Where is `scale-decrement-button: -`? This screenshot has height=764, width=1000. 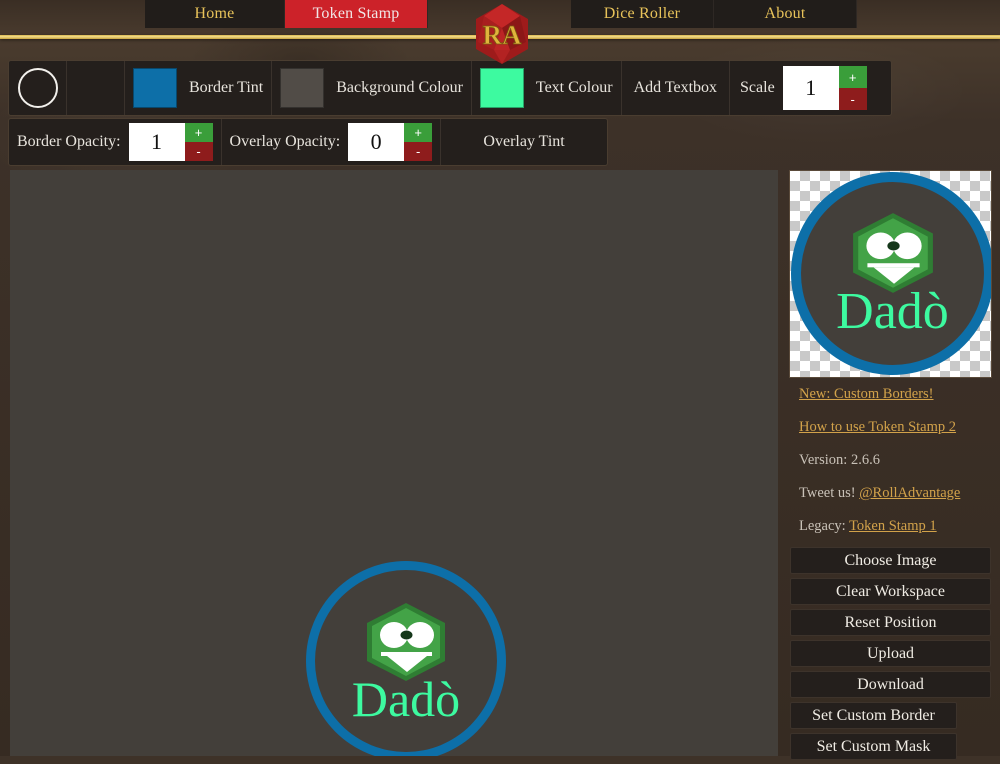
scale-decrement-button: - is located at coordinates (852, 99).